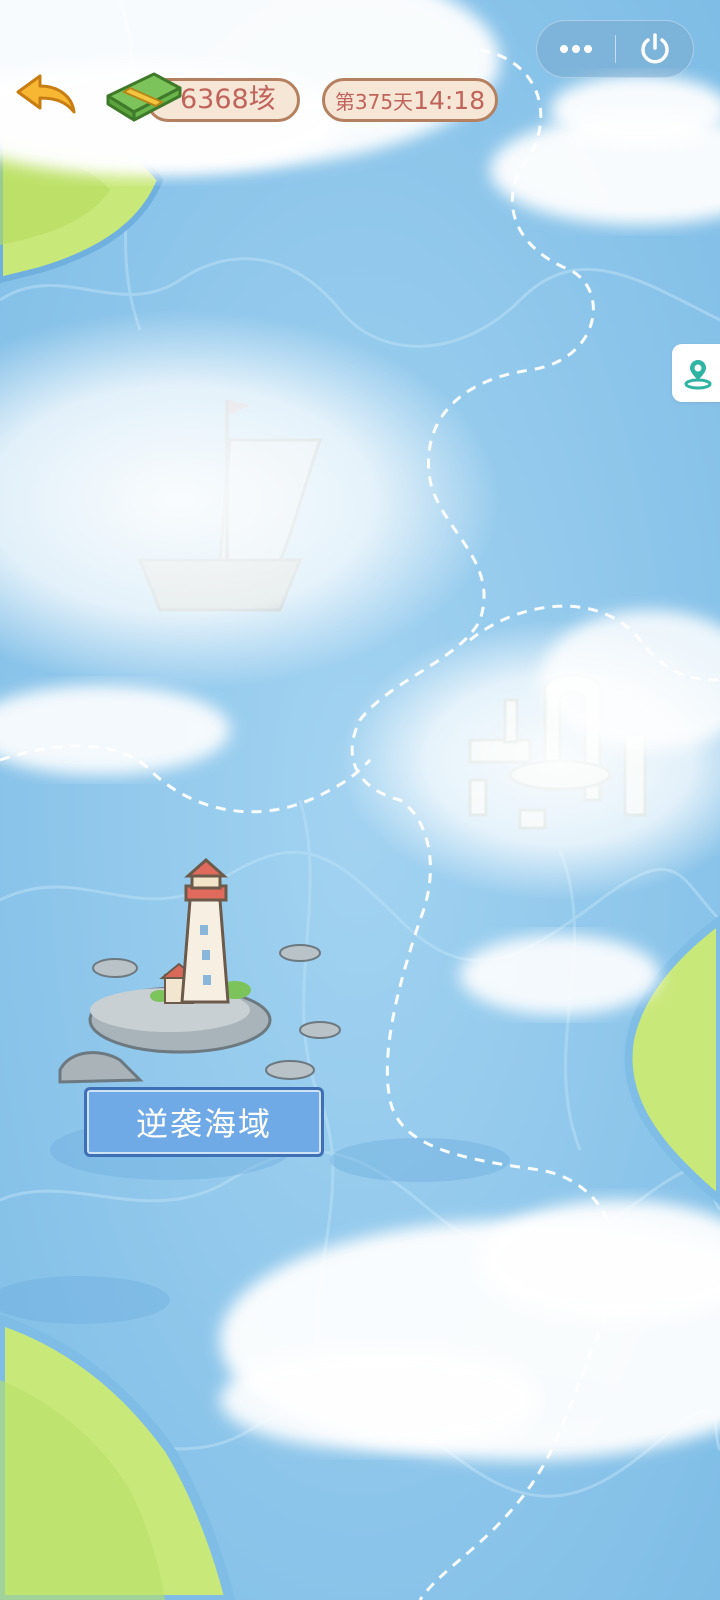 The height and width of the screenshot is (1600, 720). I want to click on exit-button, so click(655, 49).